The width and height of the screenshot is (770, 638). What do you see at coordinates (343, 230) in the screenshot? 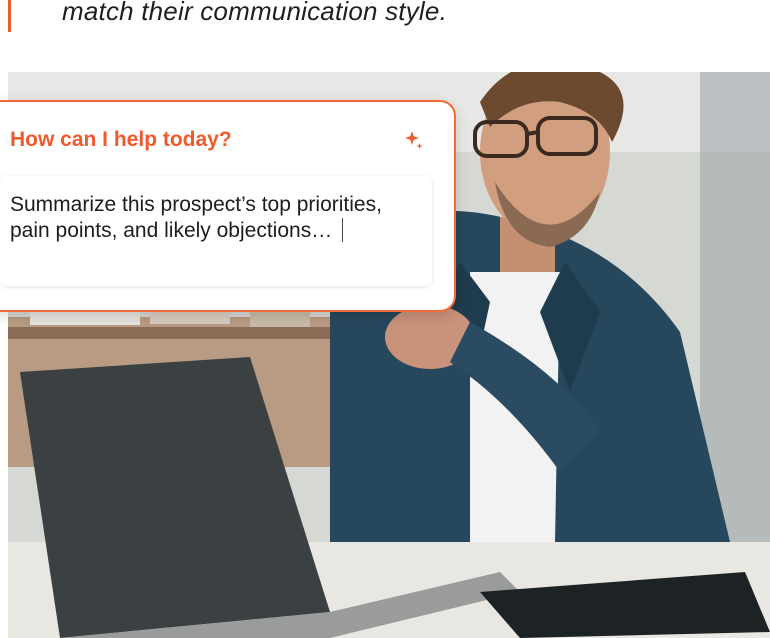
I see `text-caret` at bounding box center [343, 230].